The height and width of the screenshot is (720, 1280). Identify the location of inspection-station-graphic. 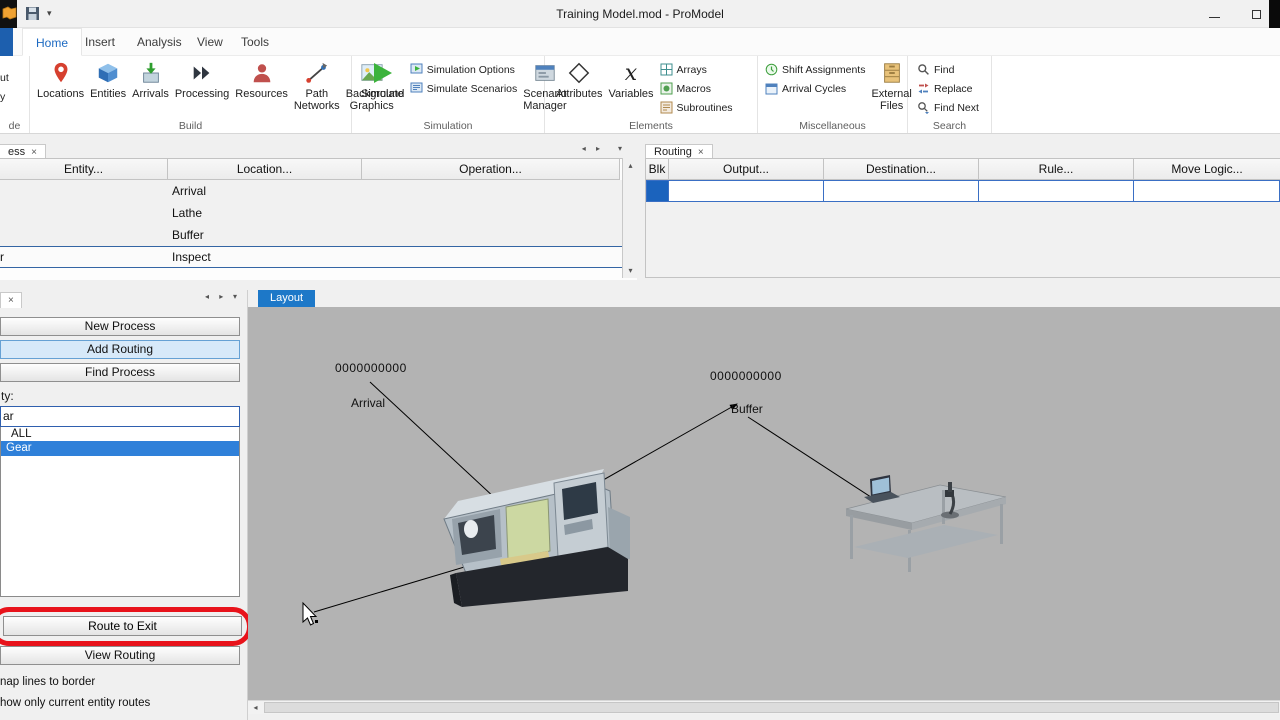
(926, 523).